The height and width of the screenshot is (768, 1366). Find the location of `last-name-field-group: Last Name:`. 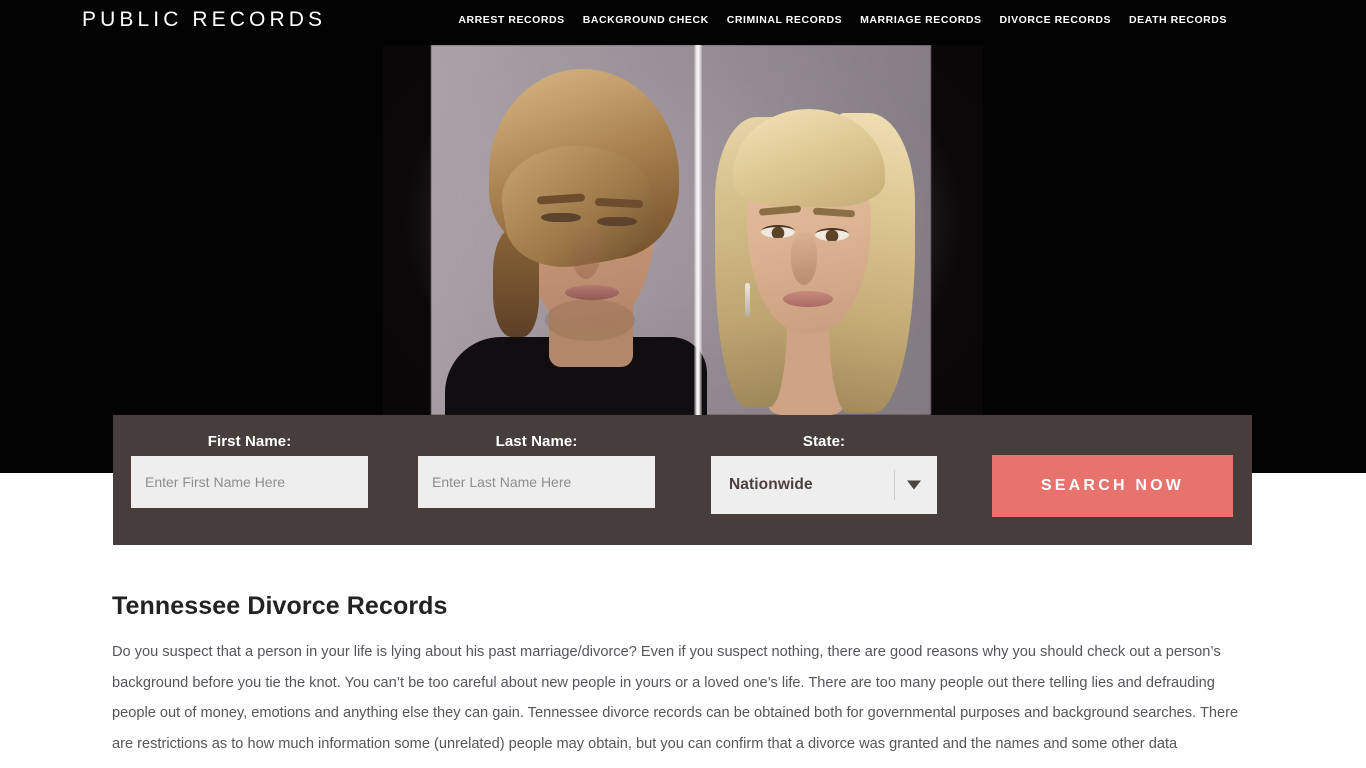

last-name-field-group: Last Name: is located at coordinates (536, 470).